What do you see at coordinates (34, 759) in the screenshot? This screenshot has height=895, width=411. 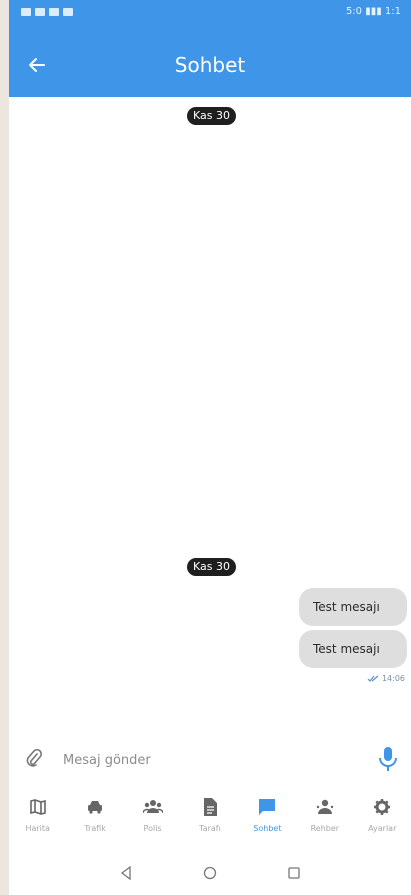 I see `attachment-icon` at bounding box center [34, 759].